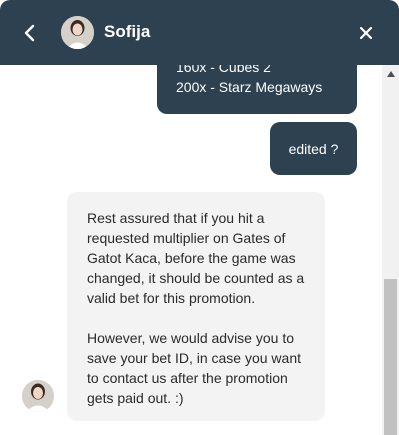 The image size is (399, 435). What do you see at coordinates (249, 87) in the screenshot?
I see `message-line: 200x - Starz Megaways` at bounding box center [249, 87].